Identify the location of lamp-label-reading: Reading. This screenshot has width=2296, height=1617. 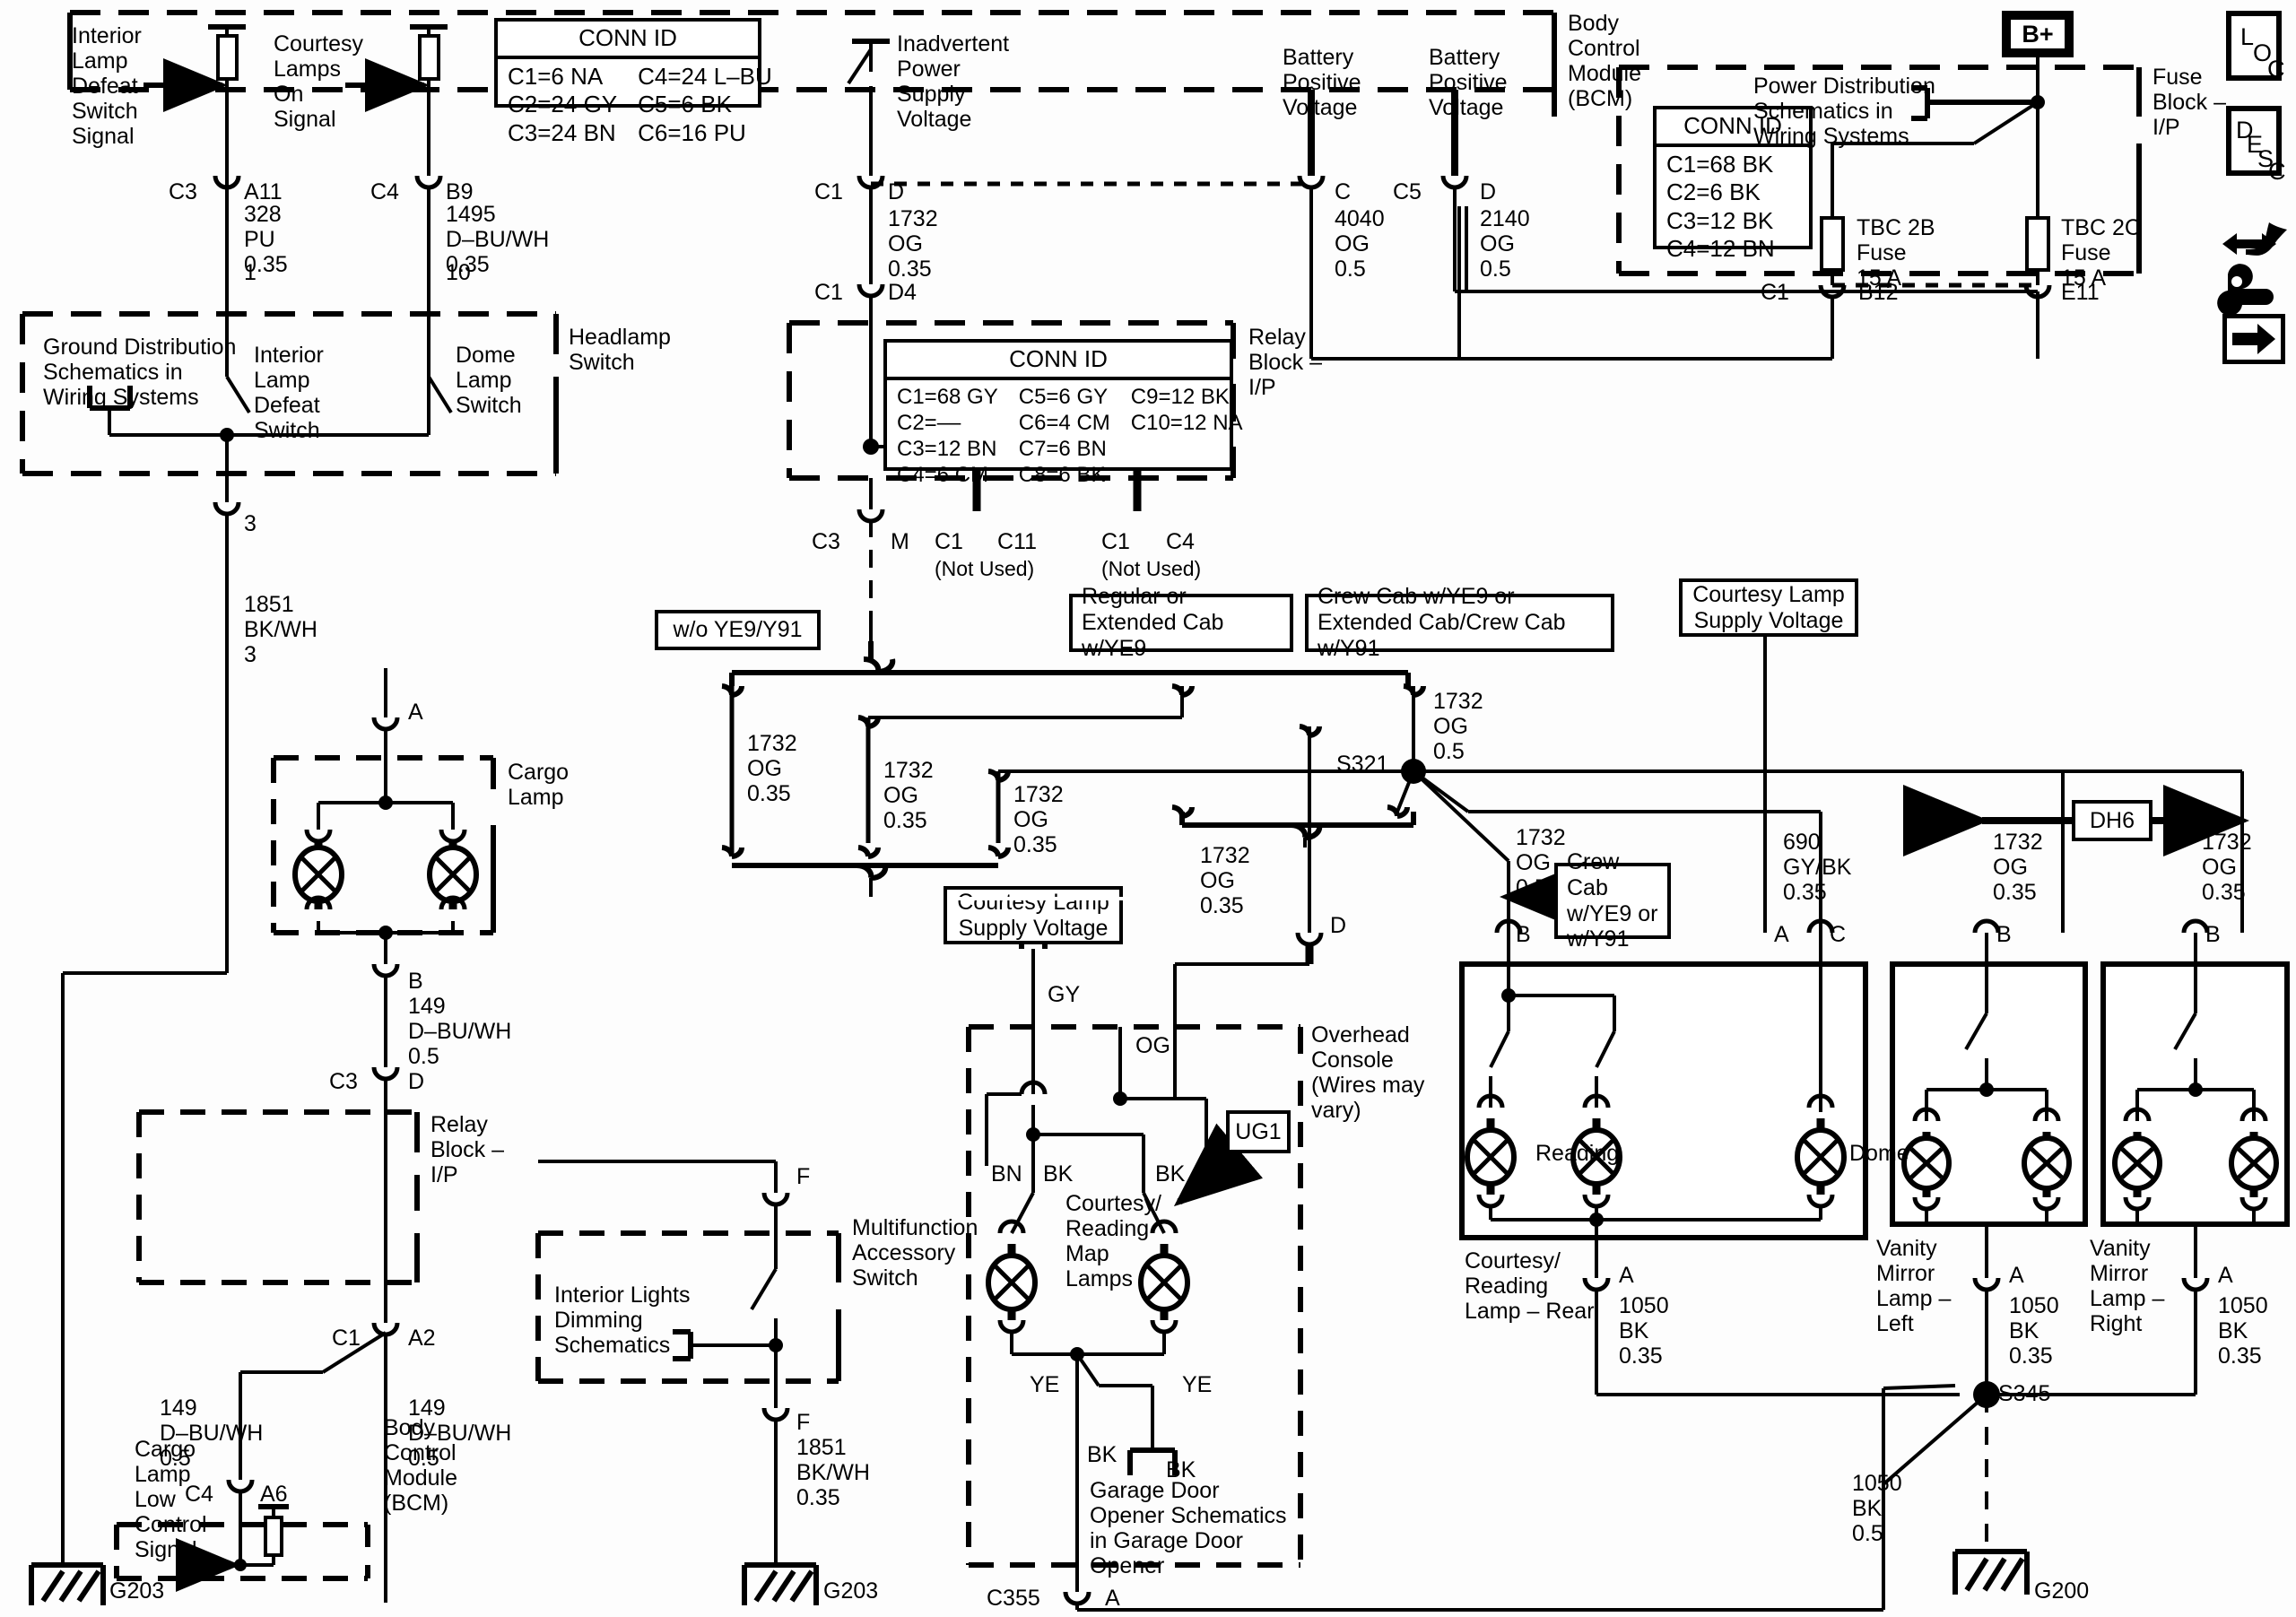
(1577, 1153).